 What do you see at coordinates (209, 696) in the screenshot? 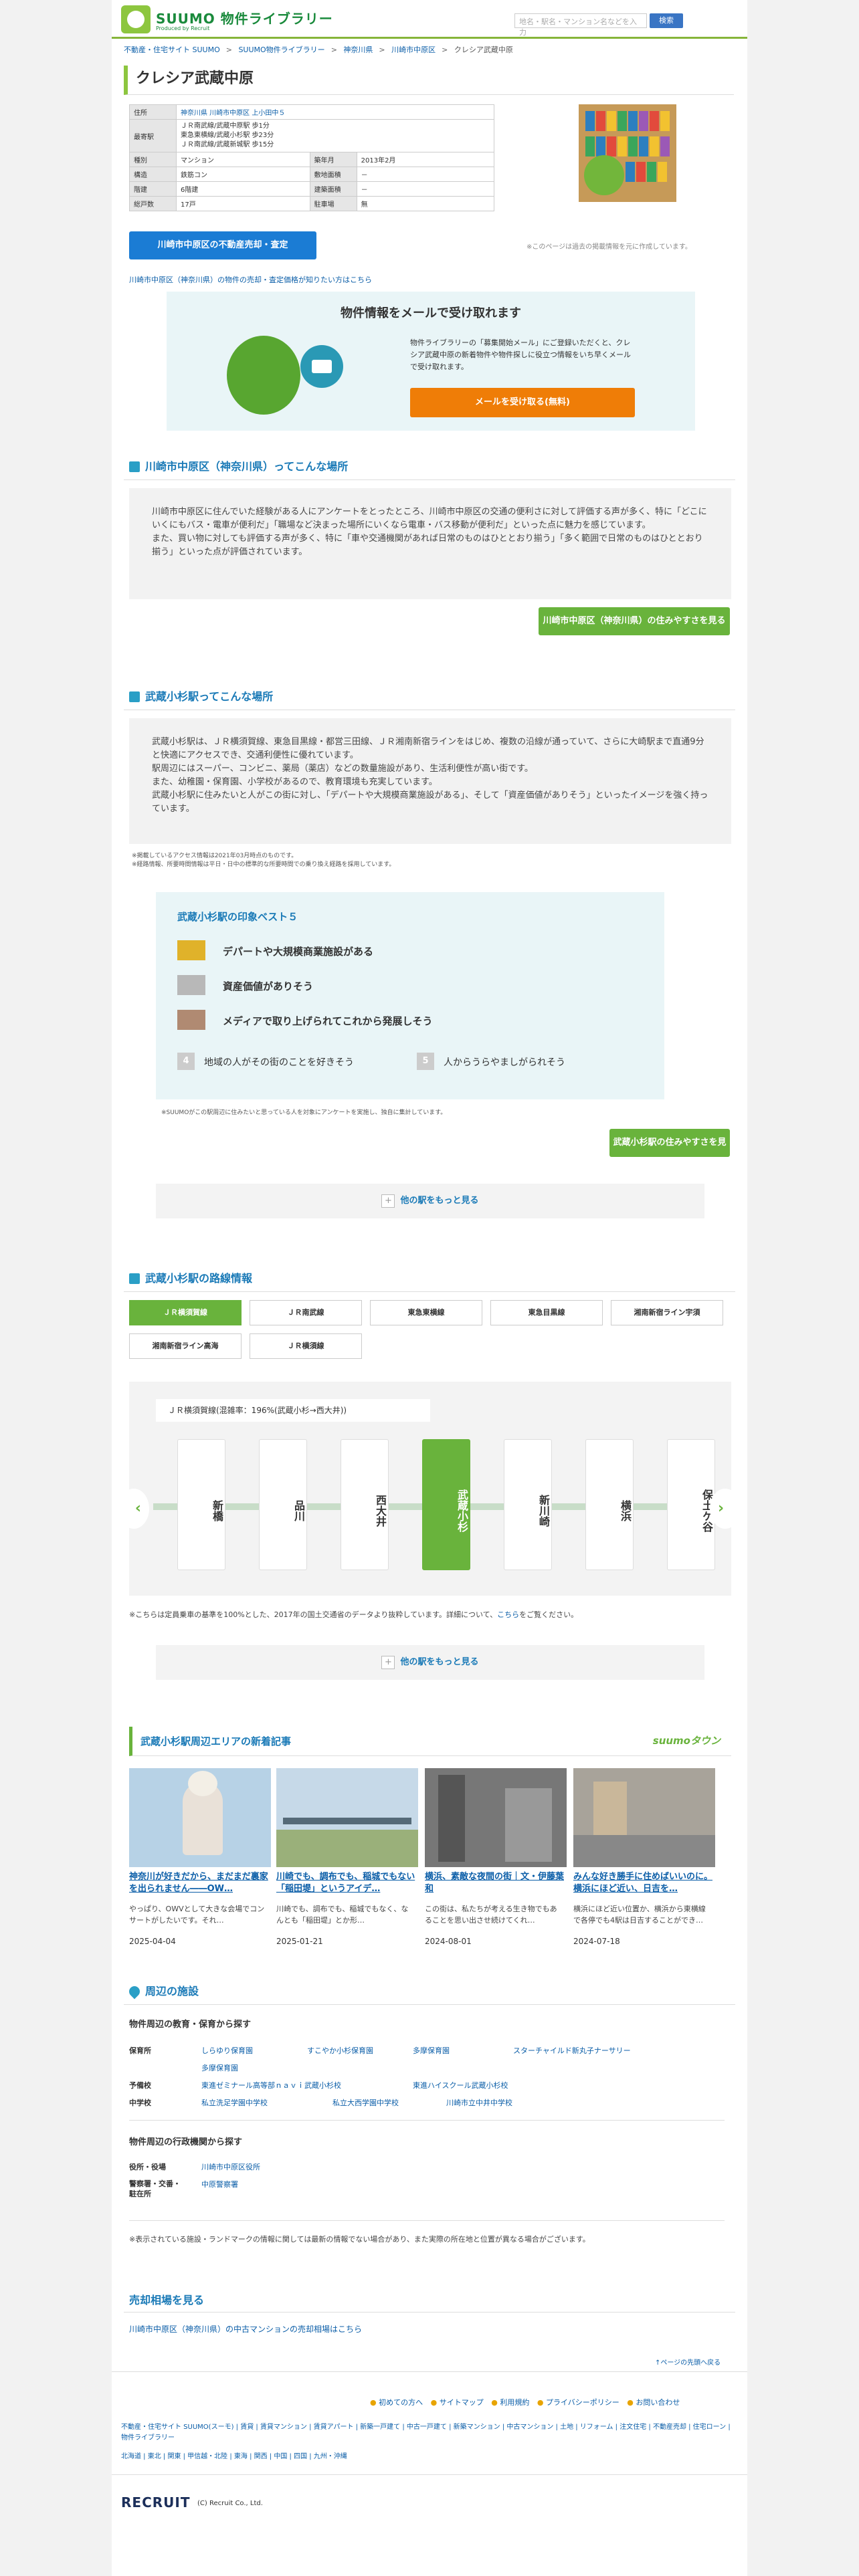
I see `section-title: 武蔵小杉駅ってこんな場所` at bounding box center [209, 696].